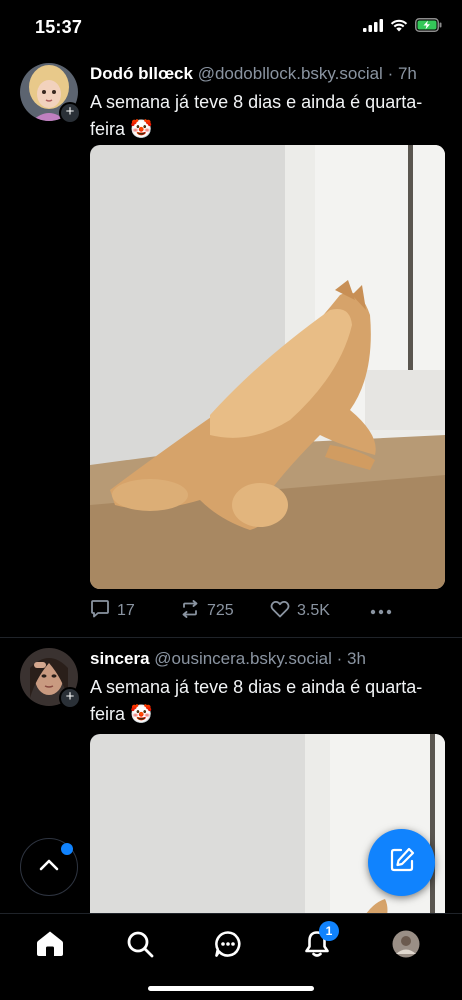  Describe the element at coordinates (267, 829) in the screenshot. I see `post-media-image` at that location.